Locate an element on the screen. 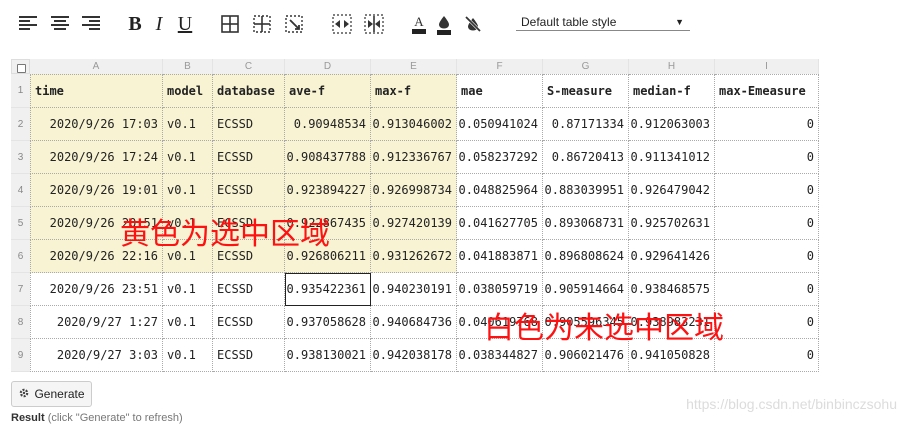  table-cell: 0.893068731 is located at coordinates (586, 223).